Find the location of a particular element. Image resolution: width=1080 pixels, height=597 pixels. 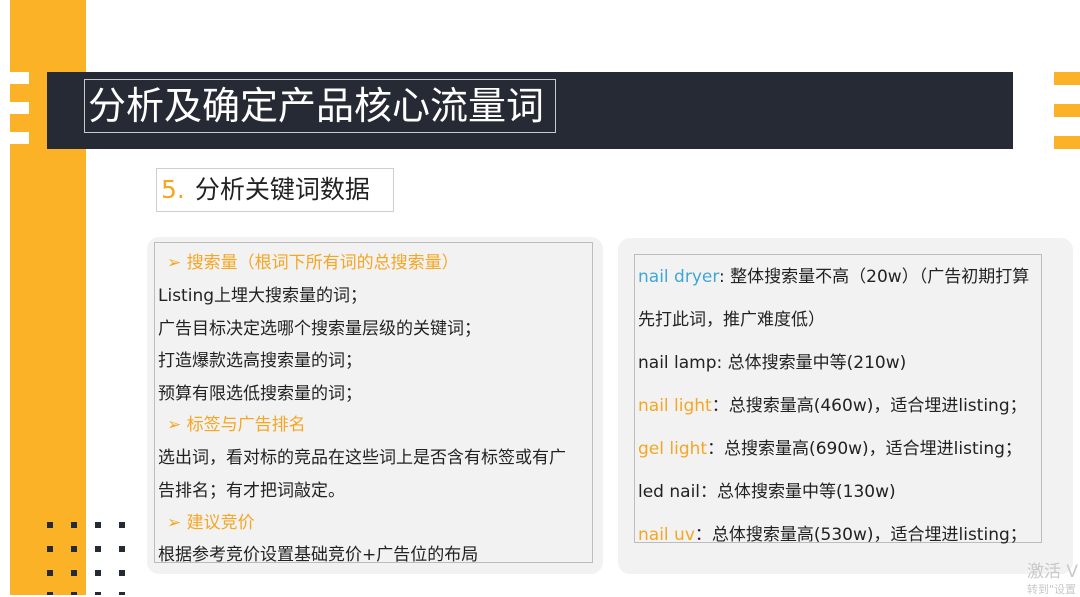

list-item: 广告目标决定选哪个搜索量层级的关键词； is located at coordinates (319, 329).